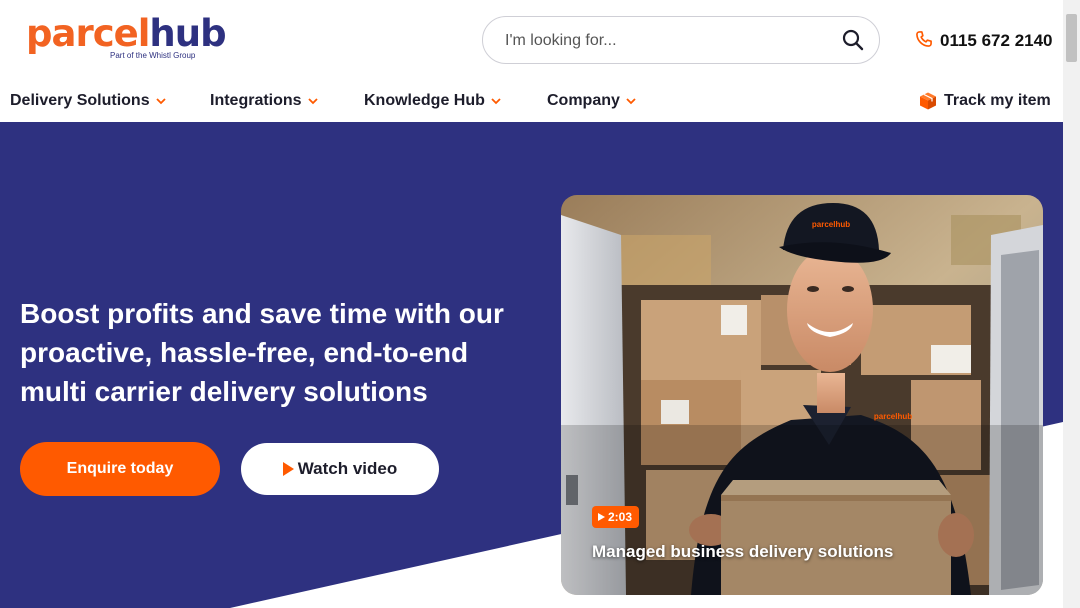 This screenshot has width=1080, height=608. Describe the element at coordinates (424, 100) in the screenshot. I see `nav-item-label: Knowledge Hub` at that location.